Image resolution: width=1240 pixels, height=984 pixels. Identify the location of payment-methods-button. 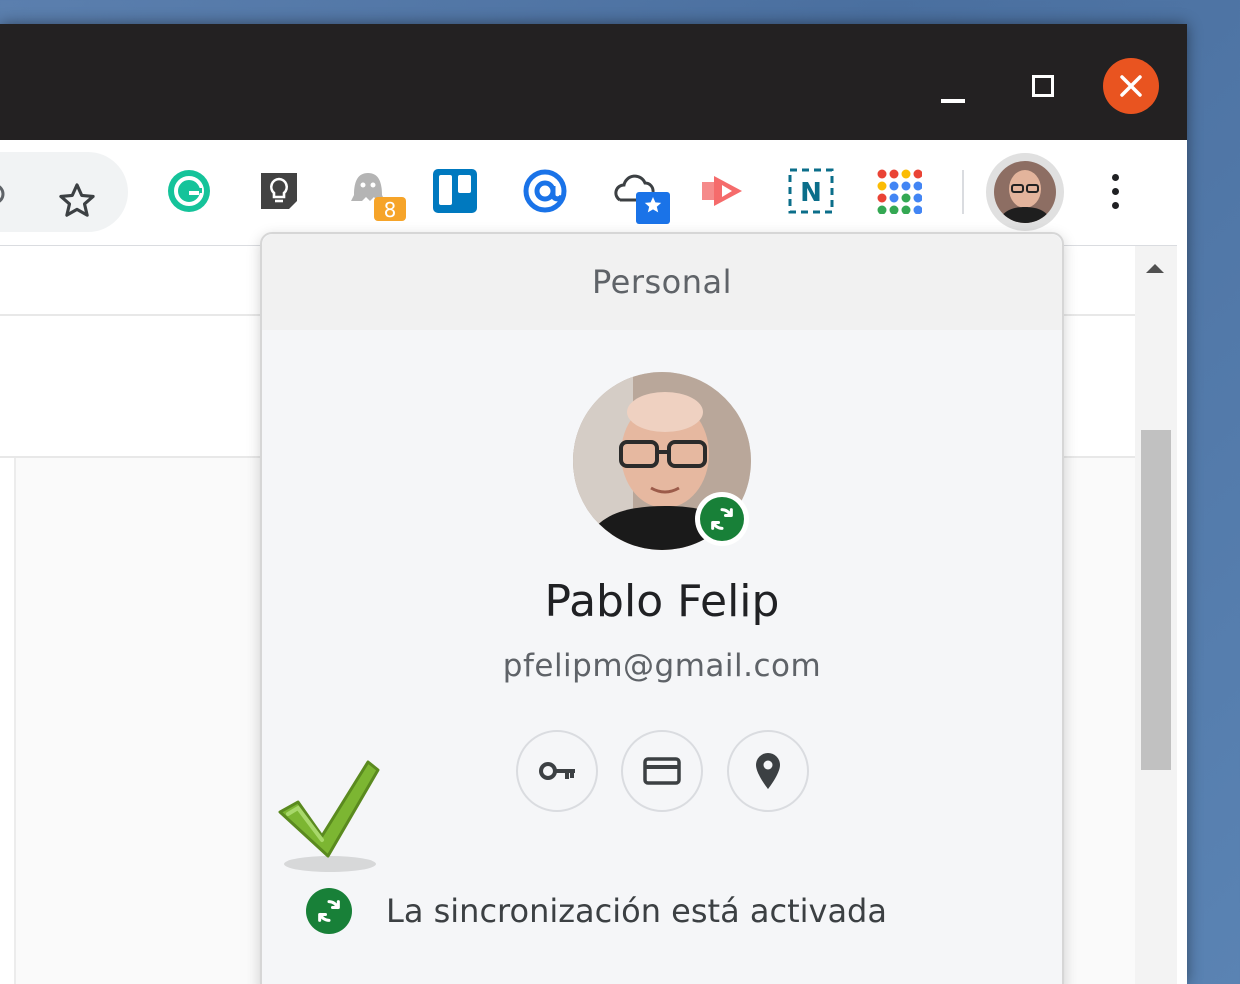
(662, 771).